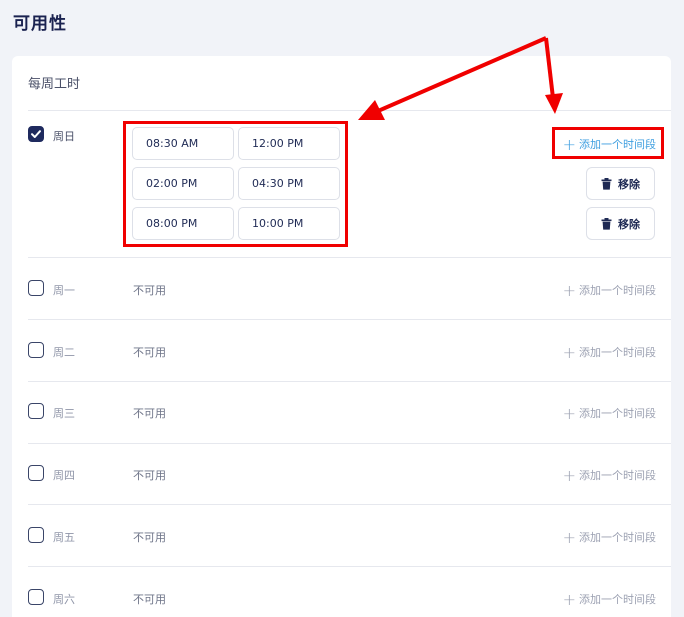 This screenshot has height=617, width=684. I want to click on end-time-input: 10:00 PM, so click(289, 223).